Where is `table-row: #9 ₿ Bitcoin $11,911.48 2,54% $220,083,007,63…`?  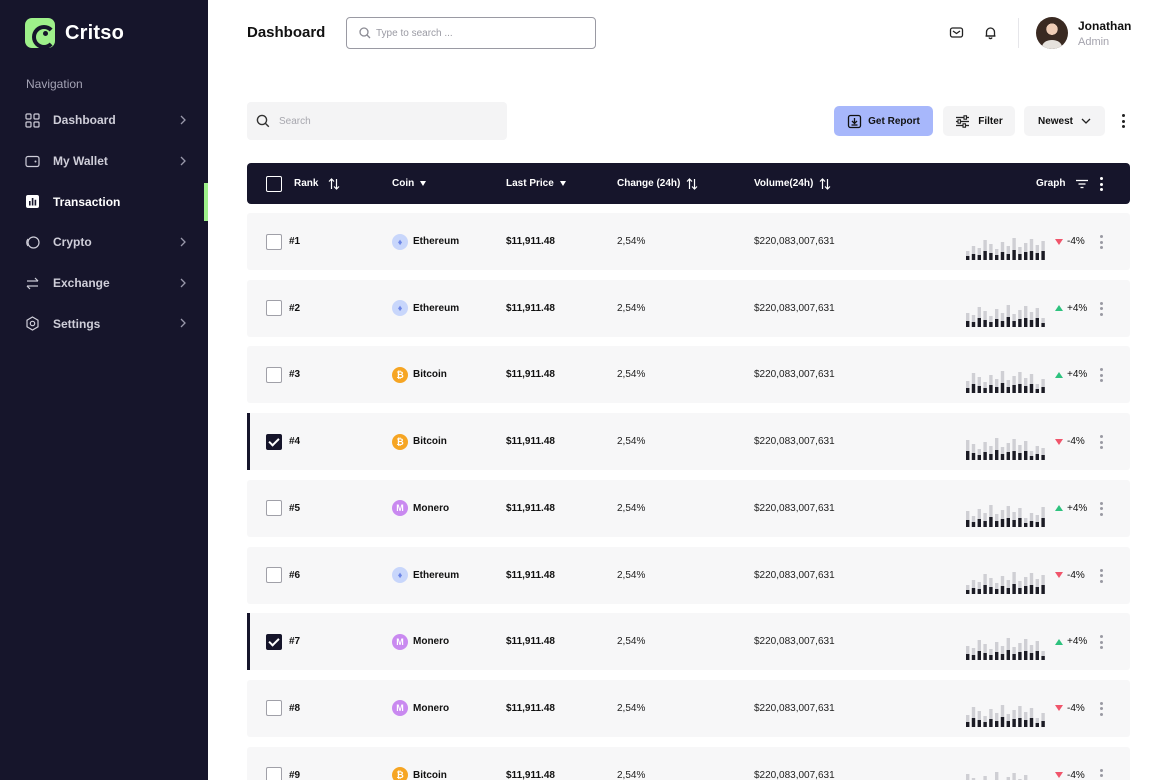
table-row: #9 ₿ Bitcoin $11,911.48 2,54% $220,083,007,63… is located at coordinates (688, 763).